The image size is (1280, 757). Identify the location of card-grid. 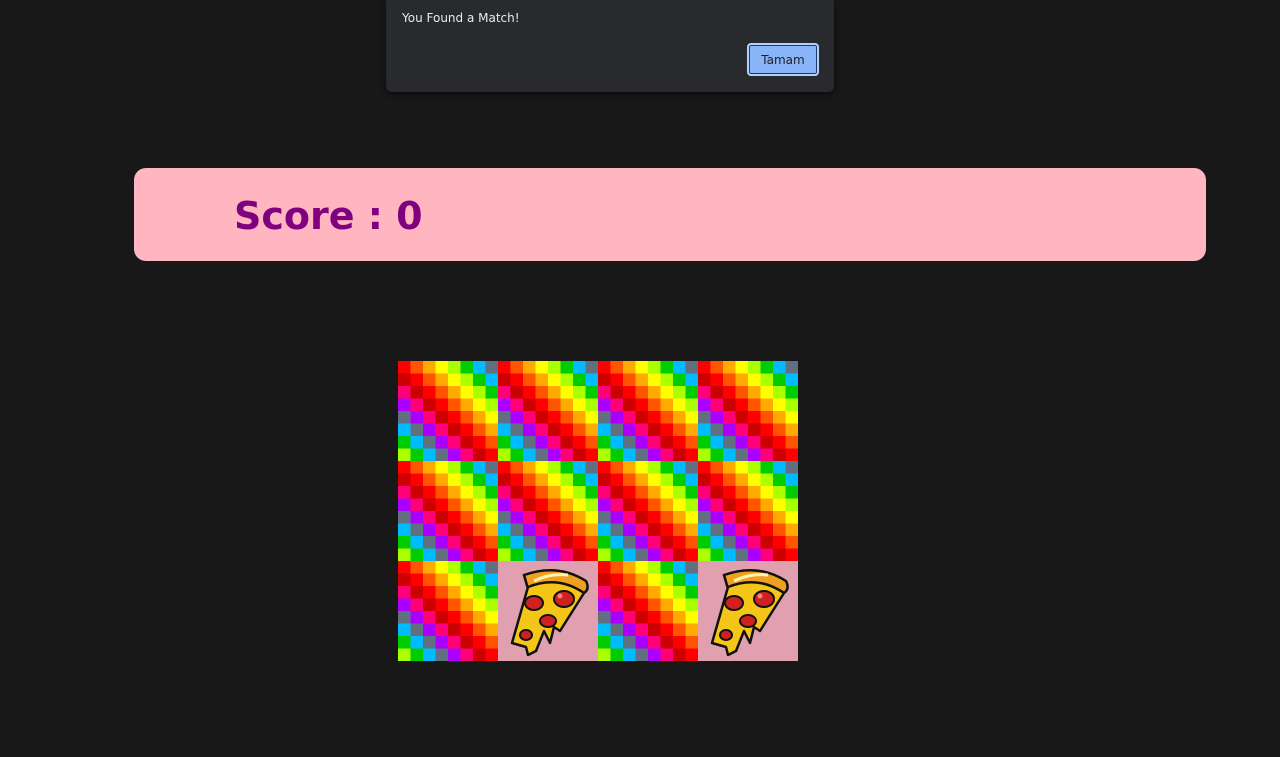
(598, 511).